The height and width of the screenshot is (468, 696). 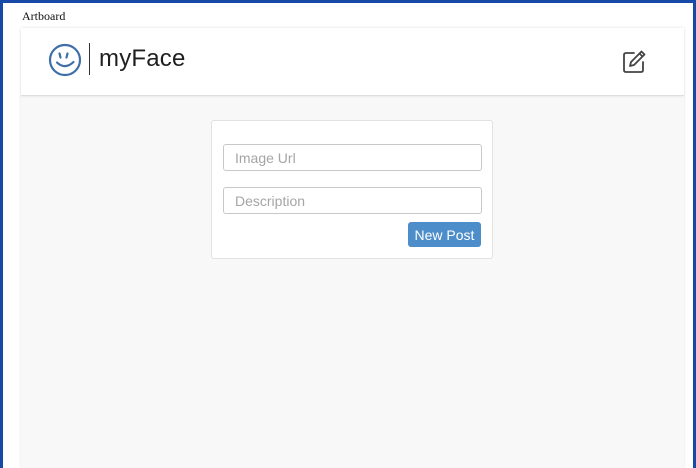 I want to click on new-post-card: New Post, so click(x=352, y=189).